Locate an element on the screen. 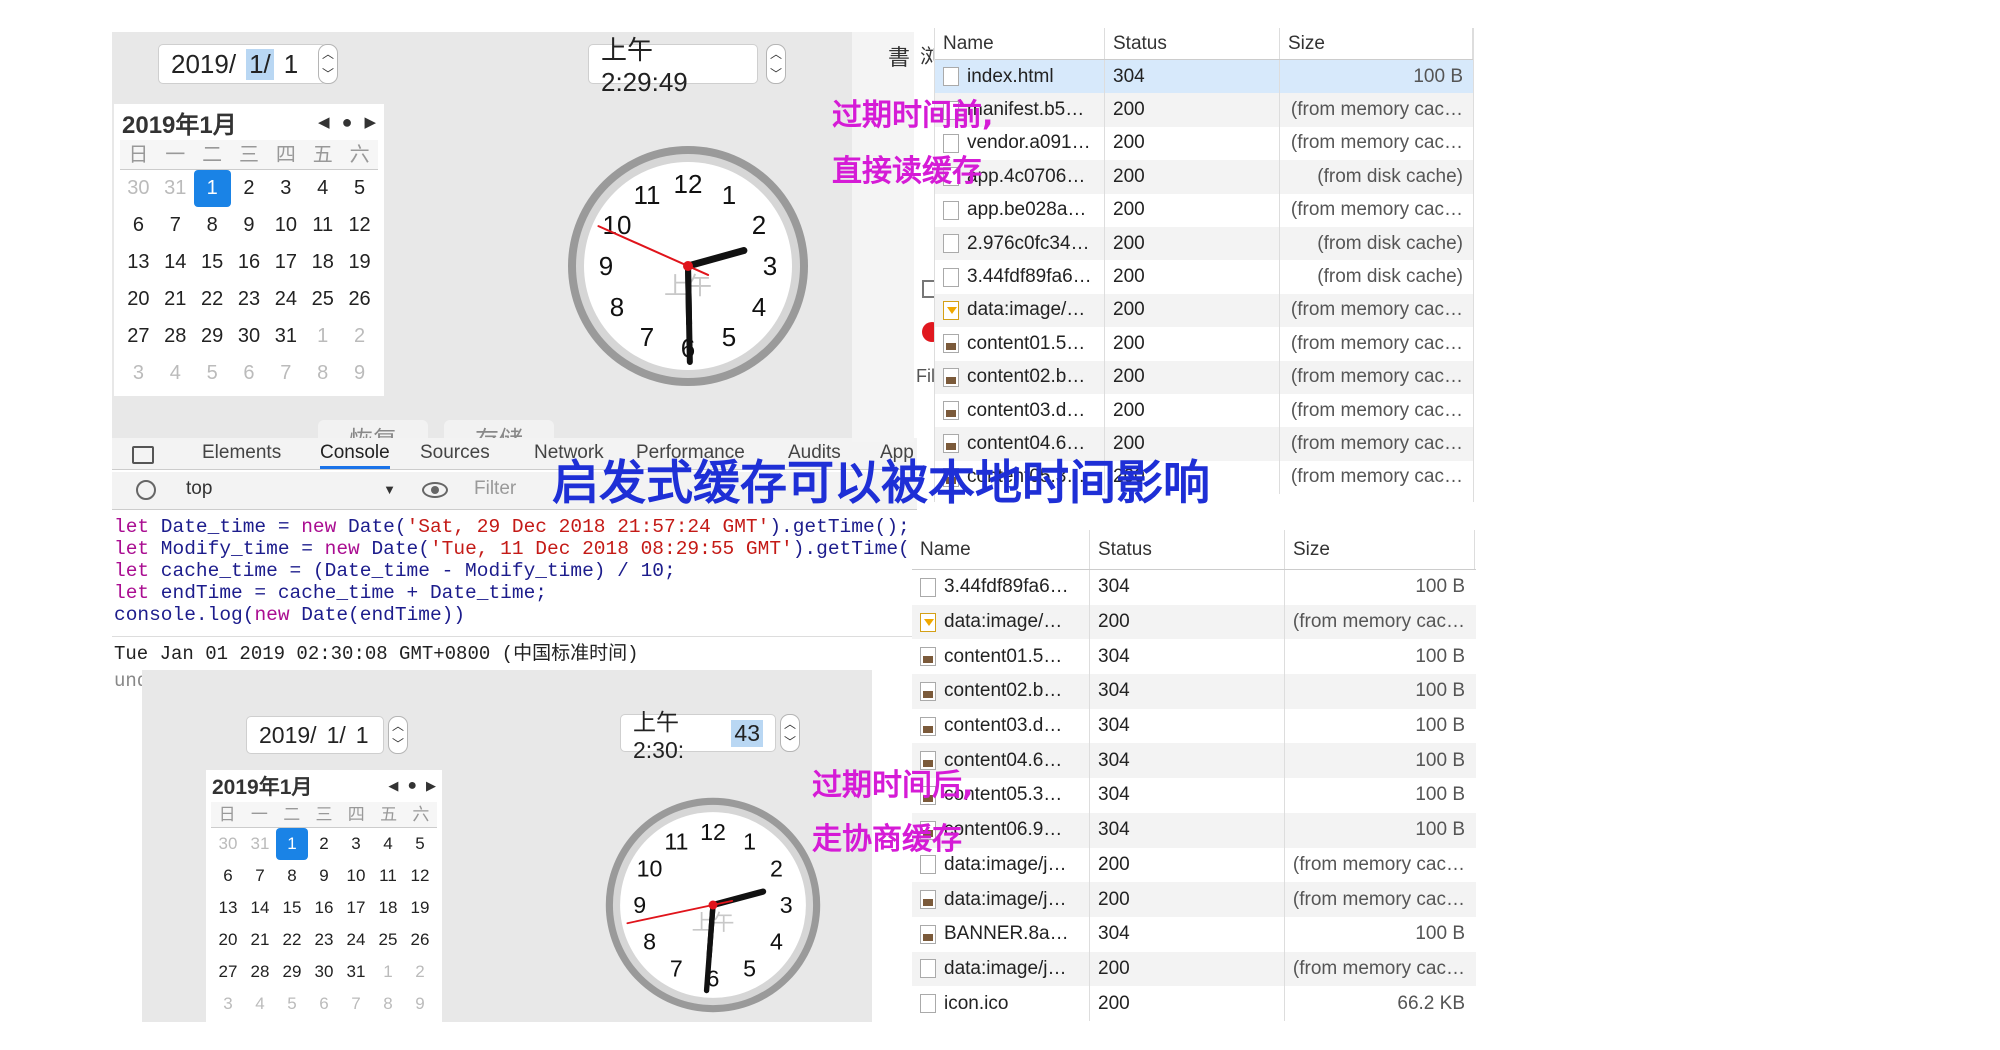 The image size is (2000, 1050). network-row: 2.976c0fc34… 200 (from disk cache) is located at coordinates (1204, 243).